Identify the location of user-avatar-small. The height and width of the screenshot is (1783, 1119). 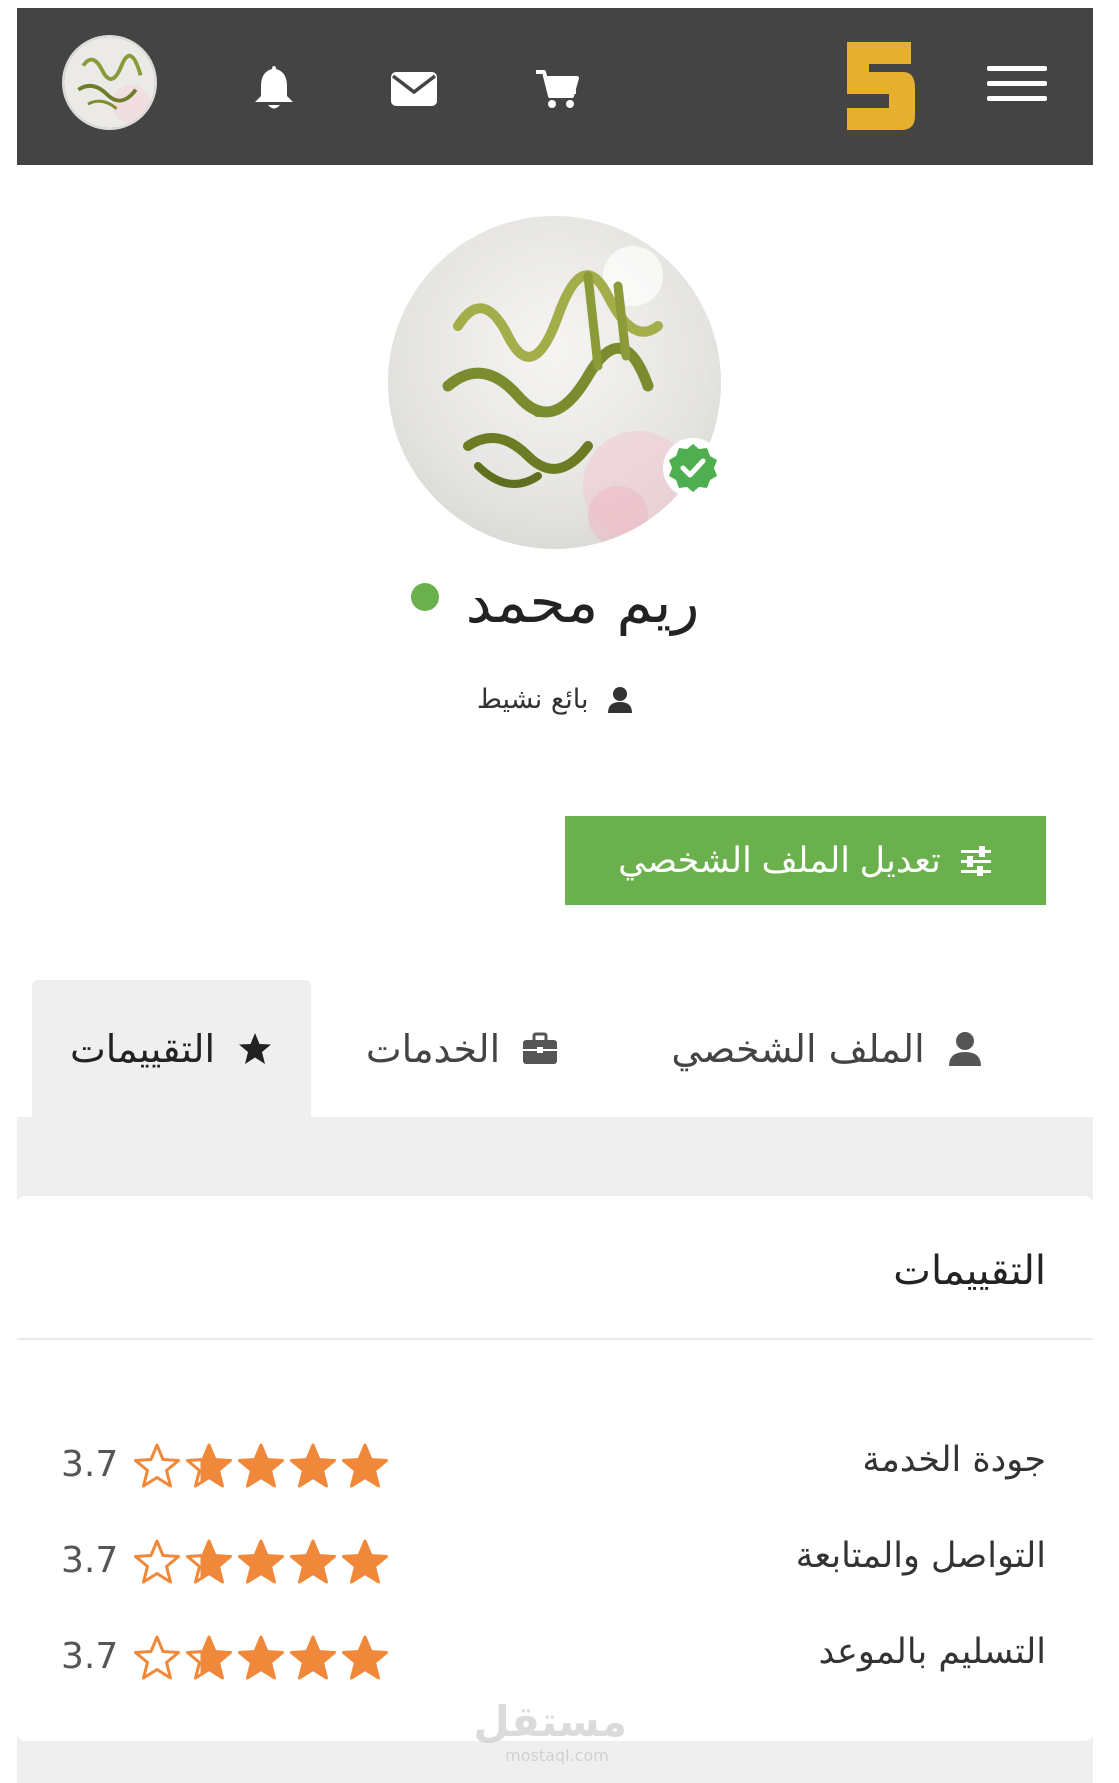
(109, 82).